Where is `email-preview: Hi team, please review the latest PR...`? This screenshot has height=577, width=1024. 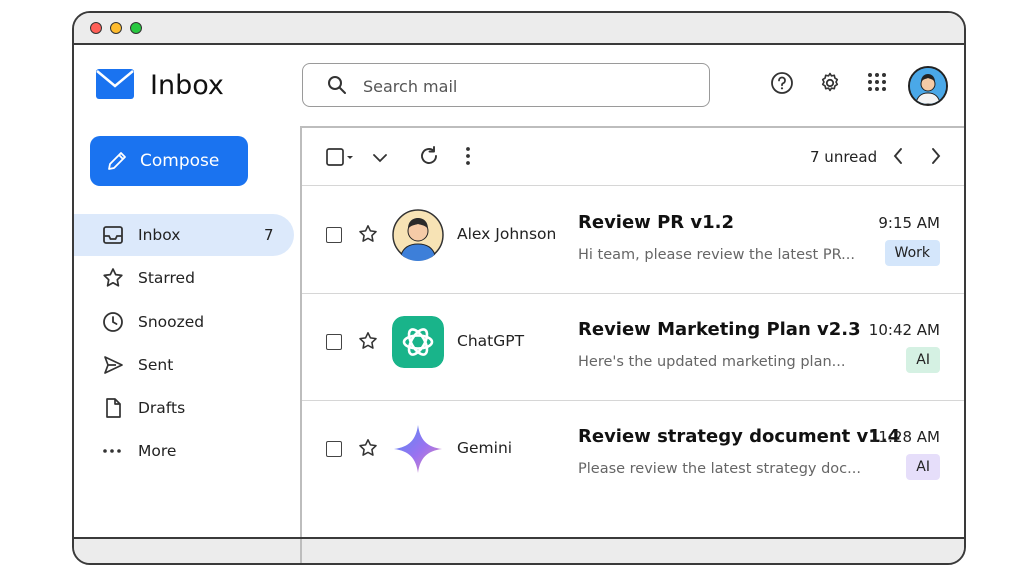
email-preview: Hi team, please review the latest PR... is located at coordinates (716, 255).